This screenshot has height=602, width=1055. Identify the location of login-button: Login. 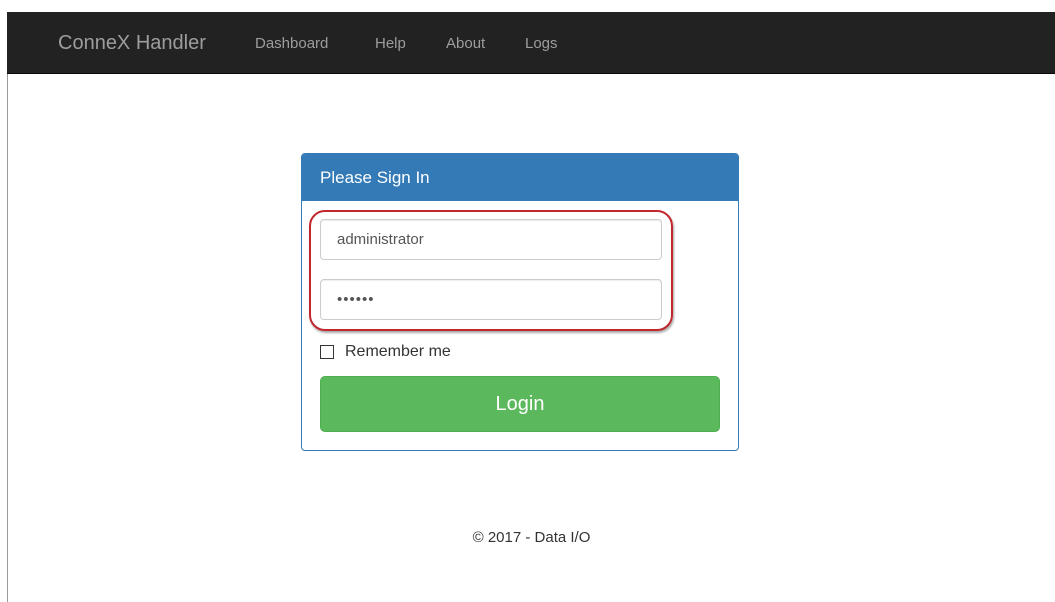
(520, 404).